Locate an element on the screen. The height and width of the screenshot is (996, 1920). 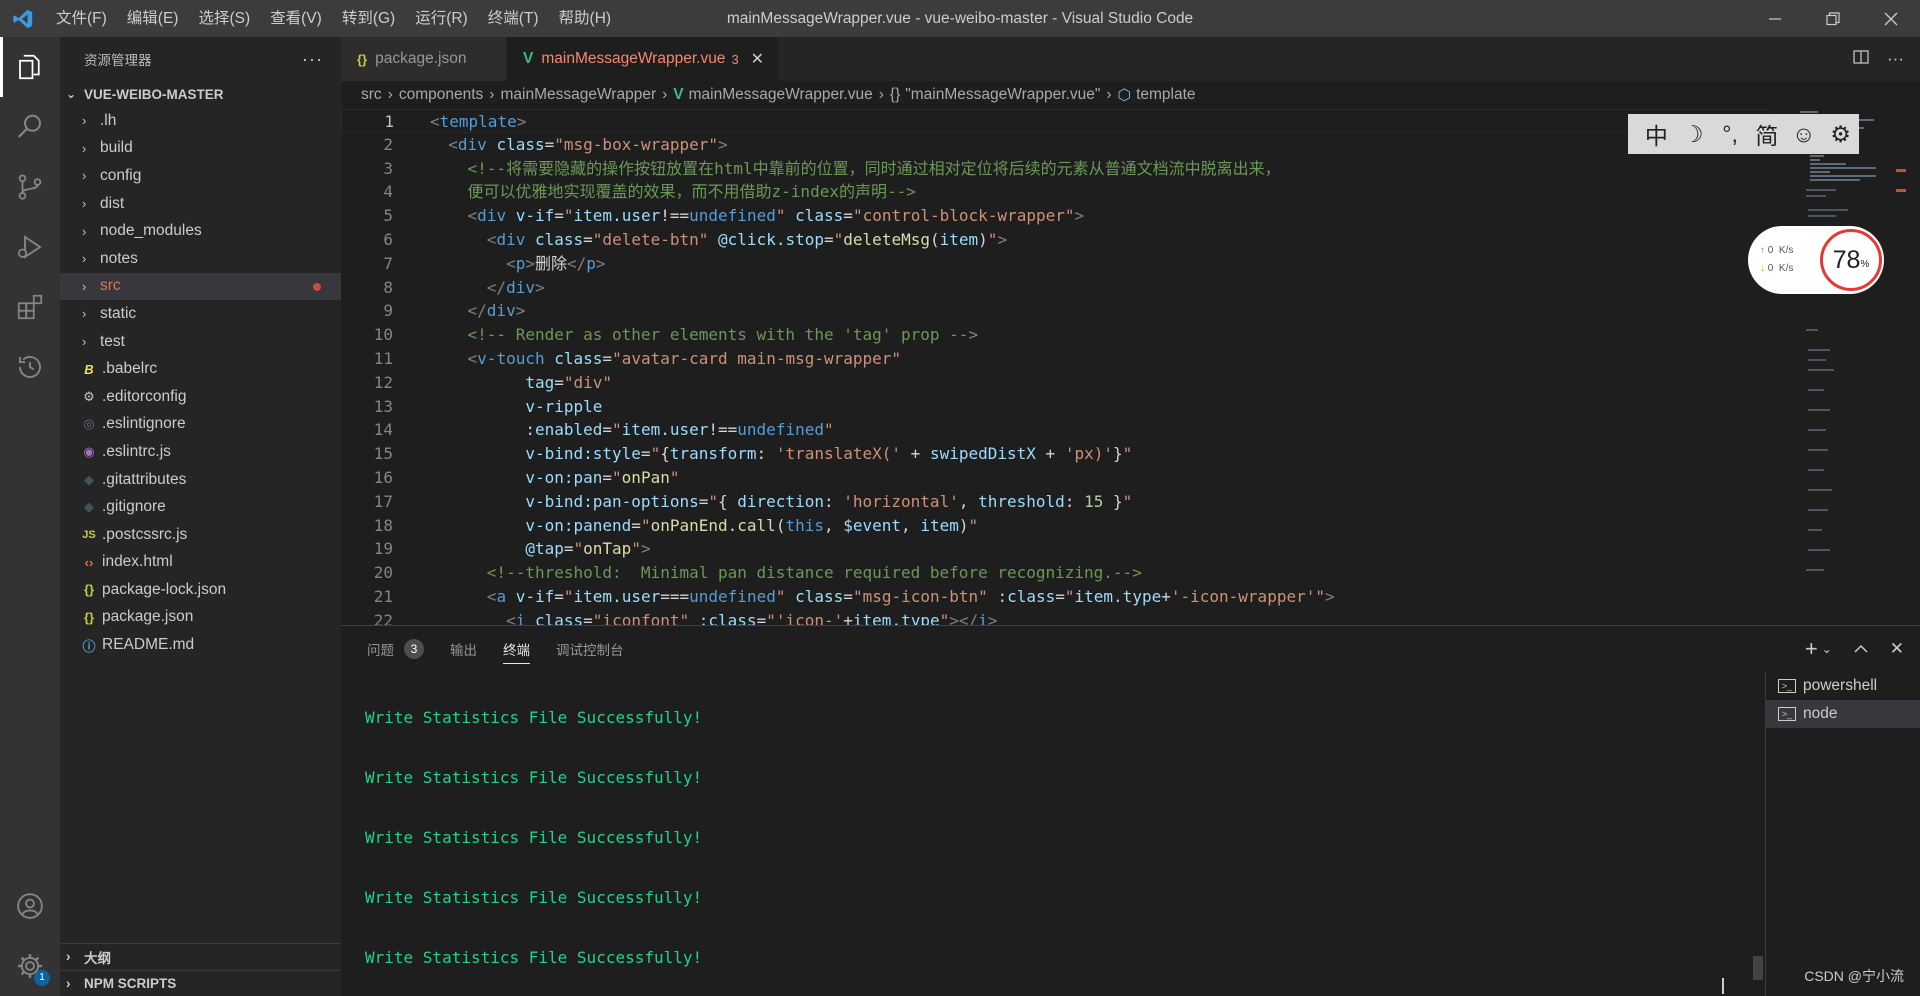
minimize-button is located at coordinates (1775, 18).